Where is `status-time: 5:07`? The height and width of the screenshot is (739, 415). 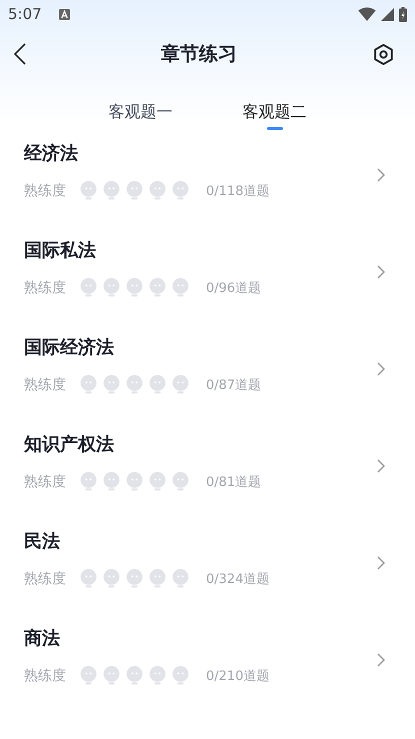
status-time: 5:07 is located at coordinates (25, 14).